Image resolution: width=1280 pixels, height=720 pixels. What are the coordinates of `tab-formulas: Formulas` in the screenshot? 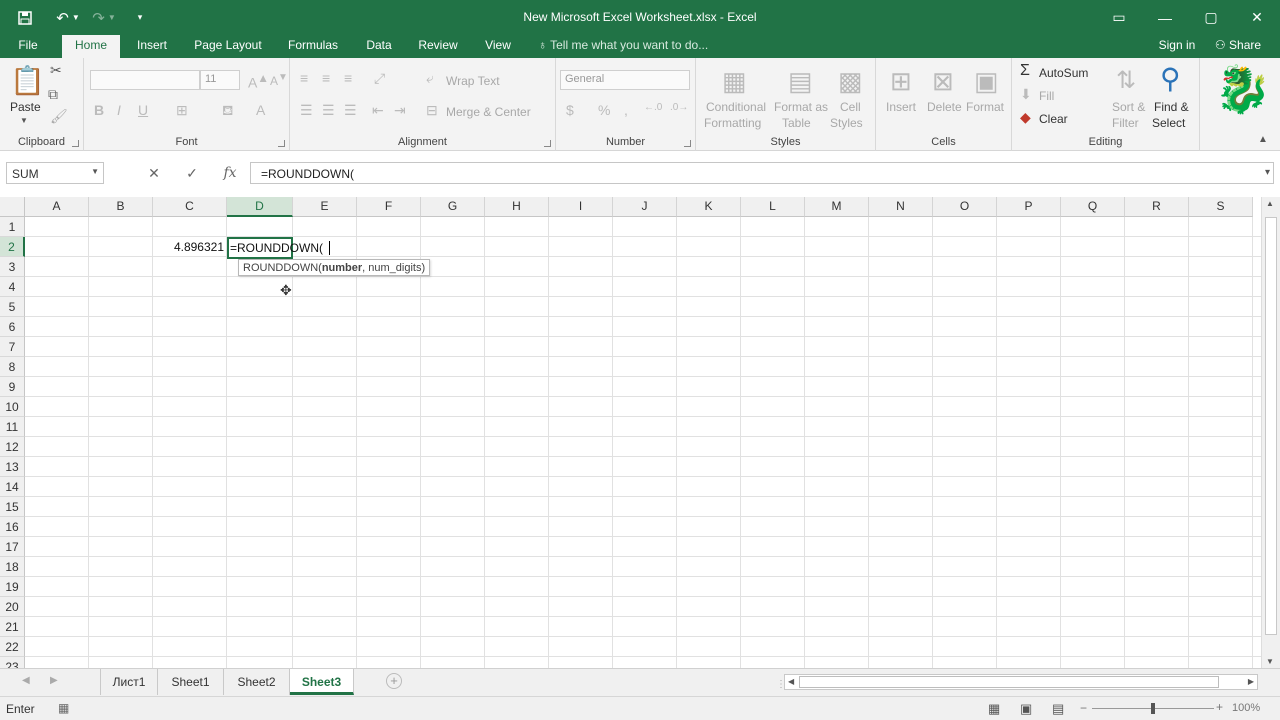 It's located at (313, 46).